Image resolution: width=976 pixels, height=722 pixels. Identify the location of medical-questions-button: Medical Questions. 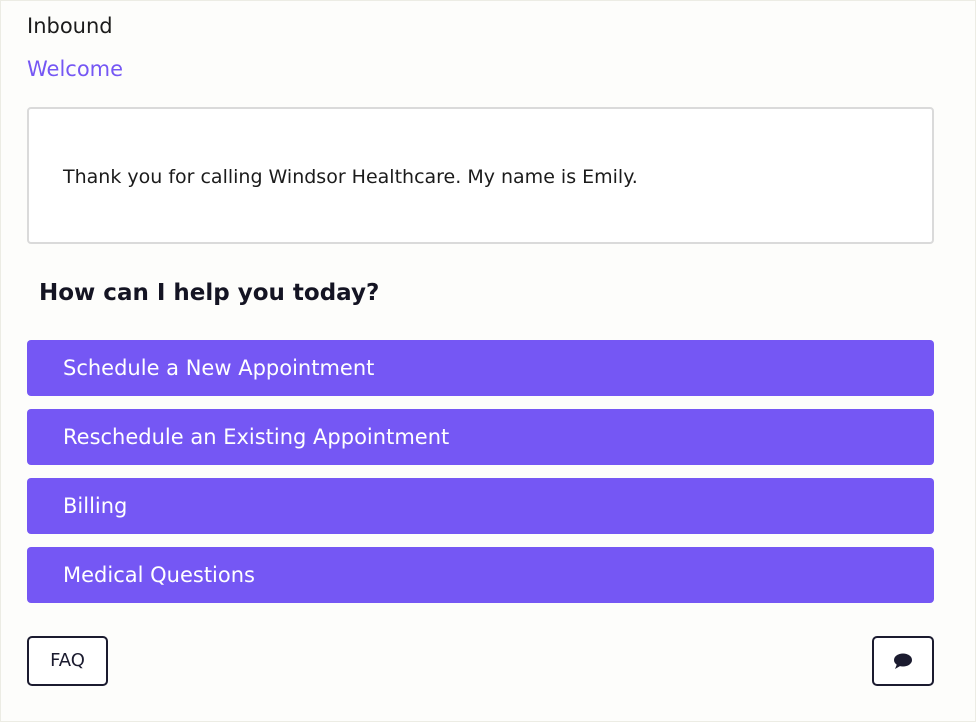
(480, 575).